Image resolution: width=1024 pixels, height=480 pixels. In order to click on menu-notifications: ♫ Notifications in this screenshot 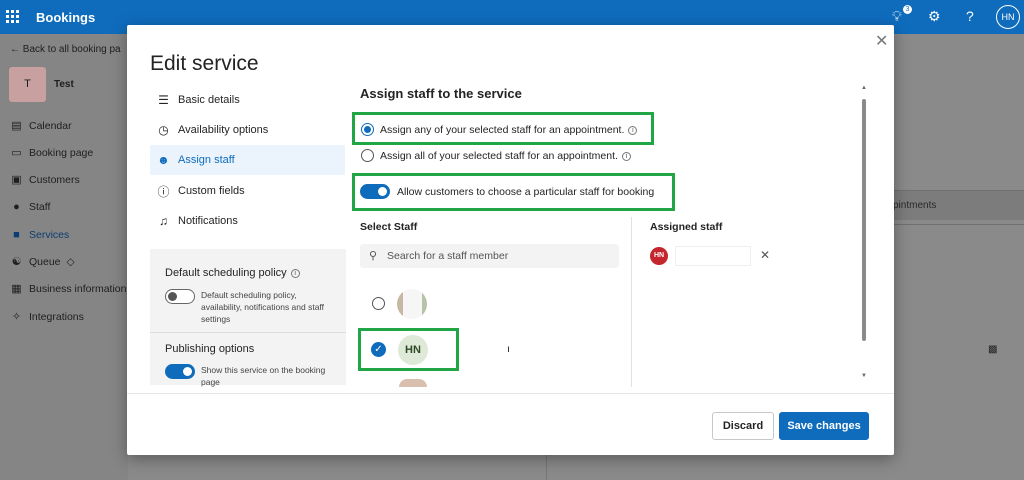, I will do `click(247, 221)`.